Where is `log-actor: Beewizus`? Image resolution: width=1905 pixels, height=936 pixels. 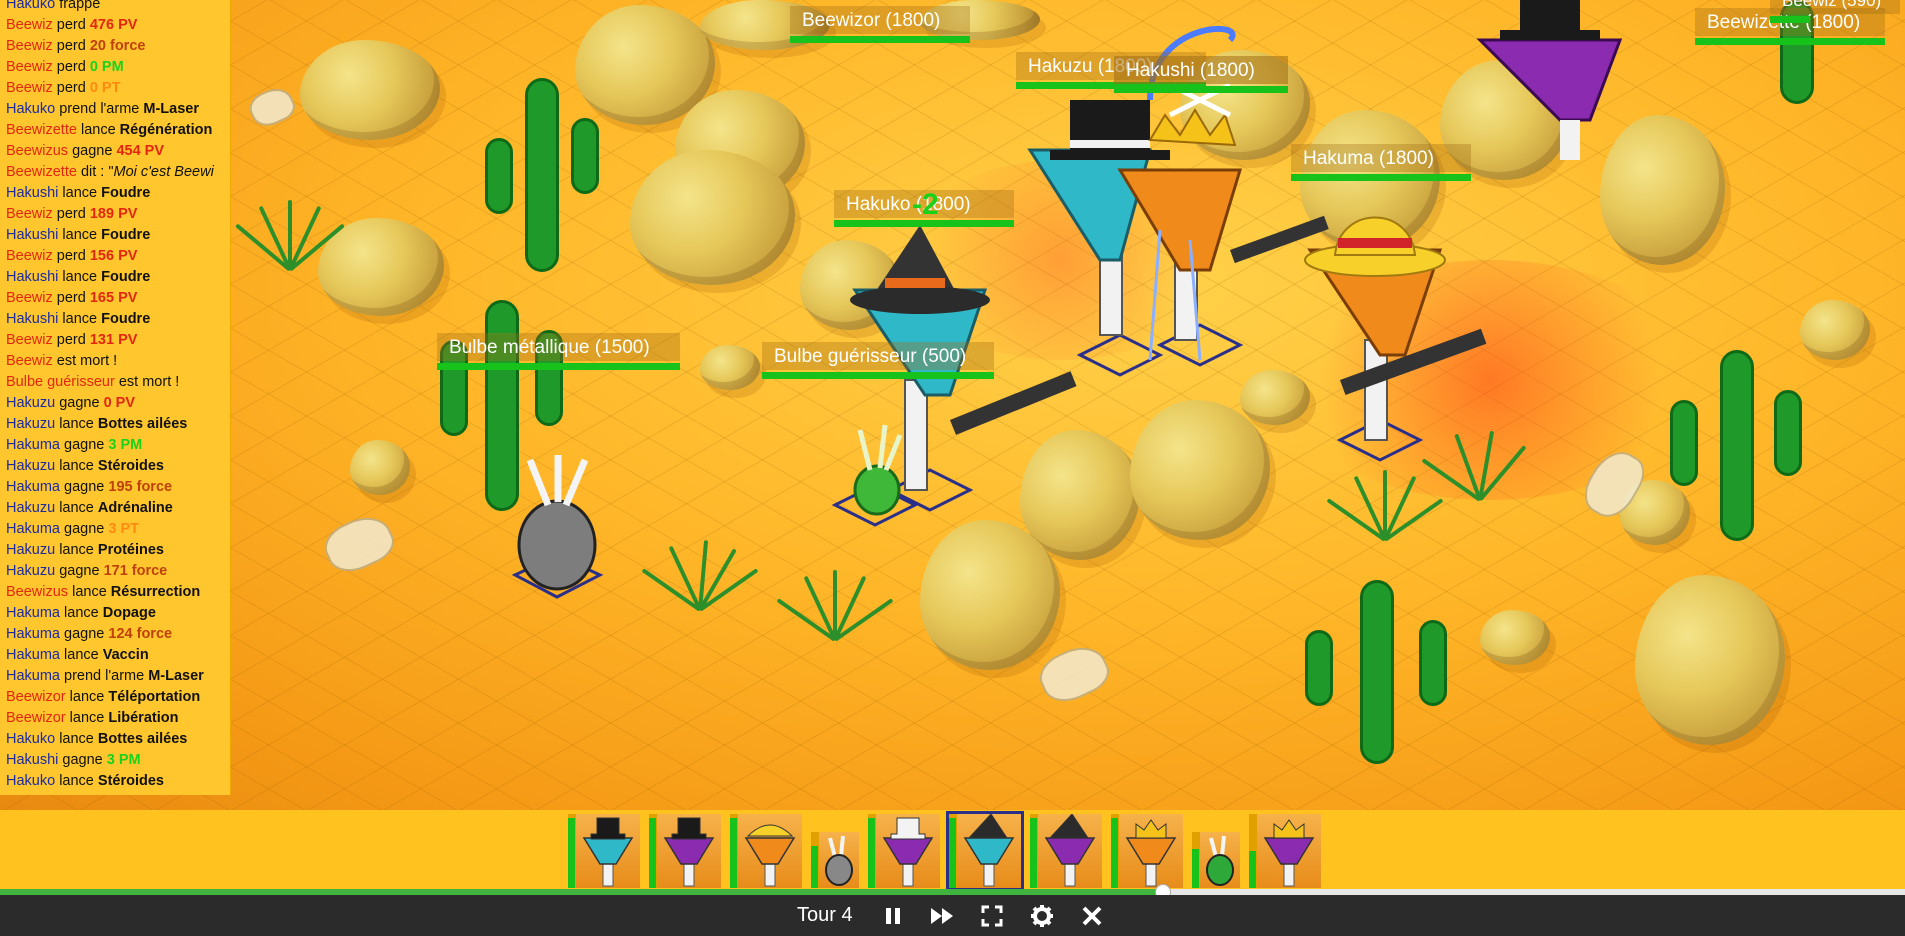
log-actor: Beewizus is located at coordinates (37, 592).